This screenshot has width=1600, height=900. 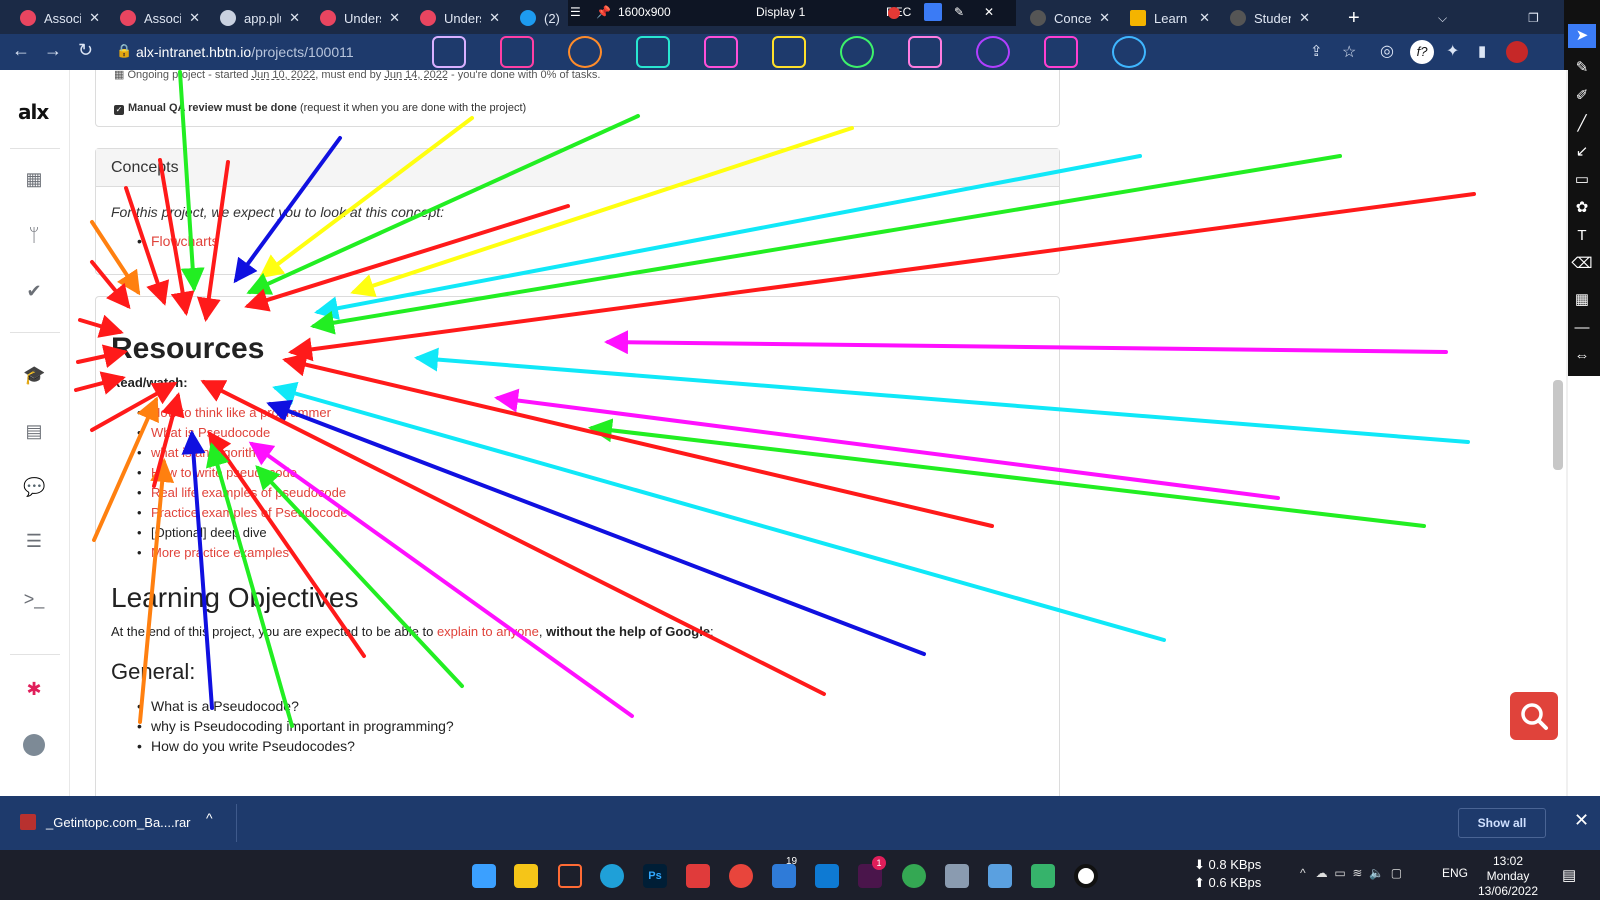 What do you see at coordinates (34, 291) in the screenshot?
I see `check-icon: ✔` at bounding box center [34, 291].